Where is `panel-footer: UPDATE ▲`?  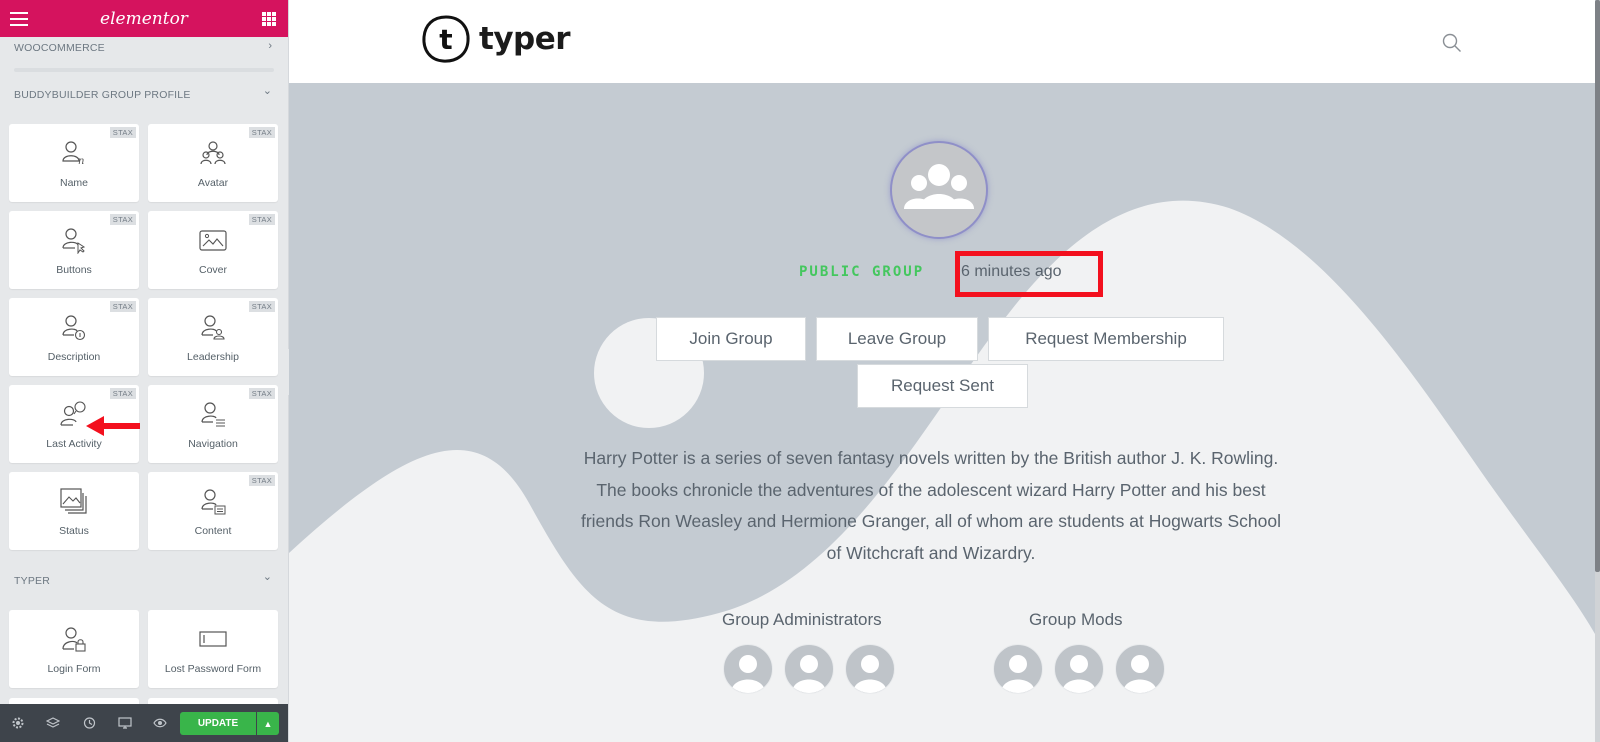
panel-footer: UPDATE ▲ is located at coordinates (144, 723).